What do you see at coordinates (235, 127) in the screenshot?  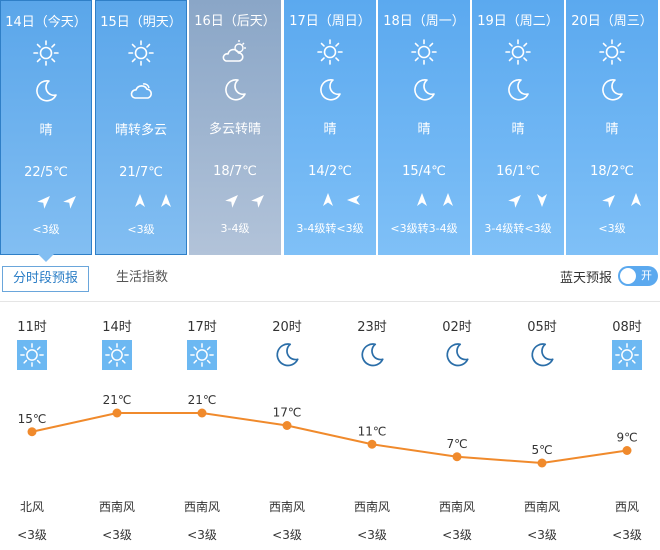 I see `day-card: 16日（后天） 多云转晴 18/7℃ 3-4级` at bounding box center [235, 127].